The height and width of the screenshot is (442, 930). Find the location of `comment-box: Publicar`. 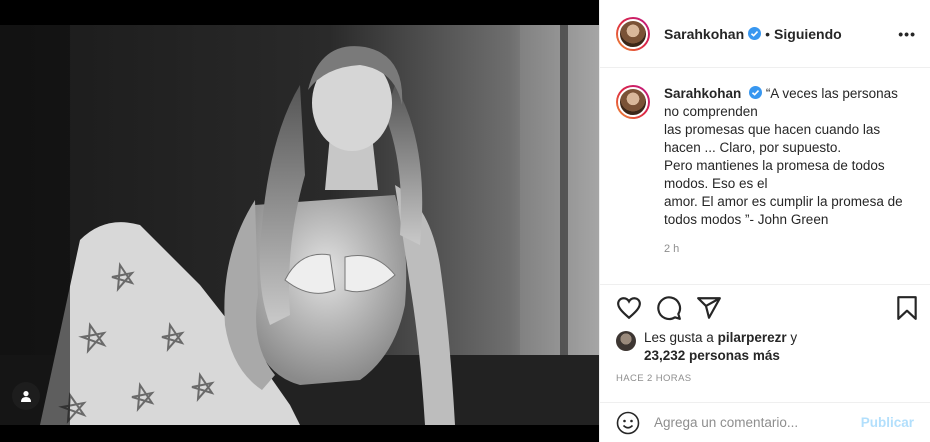

comment-box: Publicar is located at coordinates (765, 422).